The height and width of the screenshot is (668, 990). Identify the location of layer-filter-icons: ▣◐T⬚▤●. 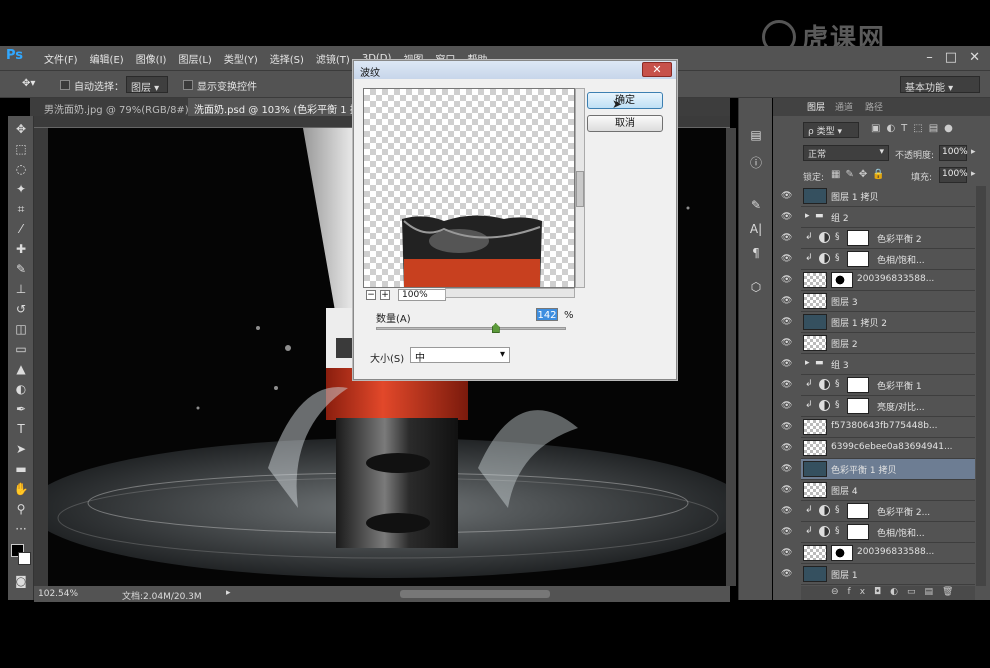
(915, 128).